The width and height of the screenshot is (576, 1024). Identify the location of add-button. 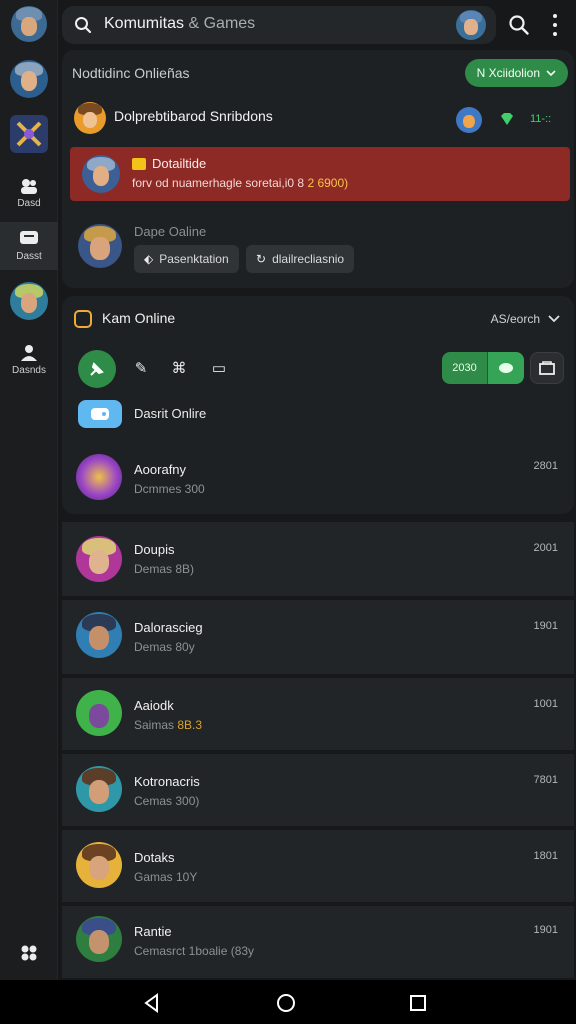
(97, 369).